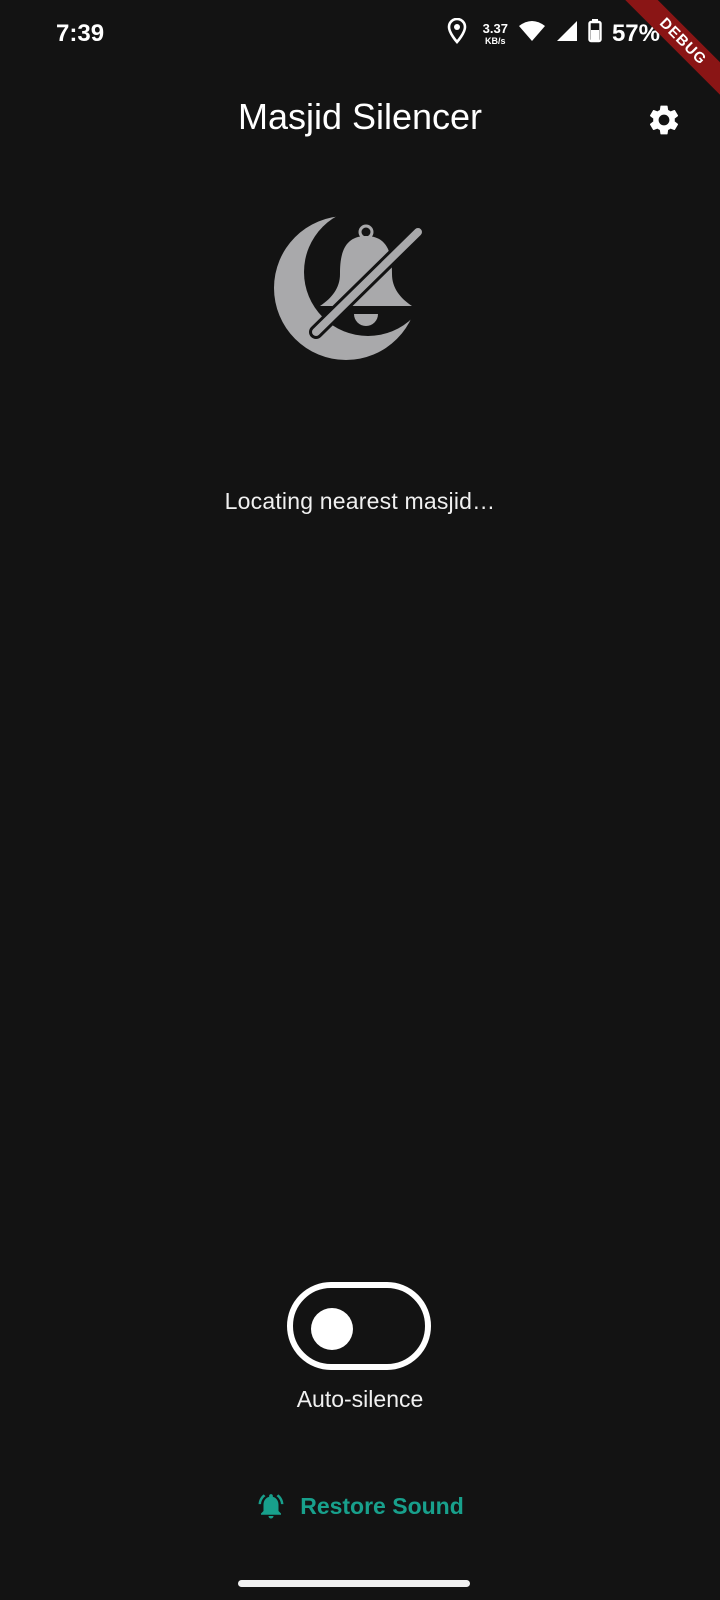 Image resolution: width=720 pixels, height=1600 pixels. Describe the element at coordinates (359, 1326) in the screenshot. I see `auto-silence-toggle` at that location.